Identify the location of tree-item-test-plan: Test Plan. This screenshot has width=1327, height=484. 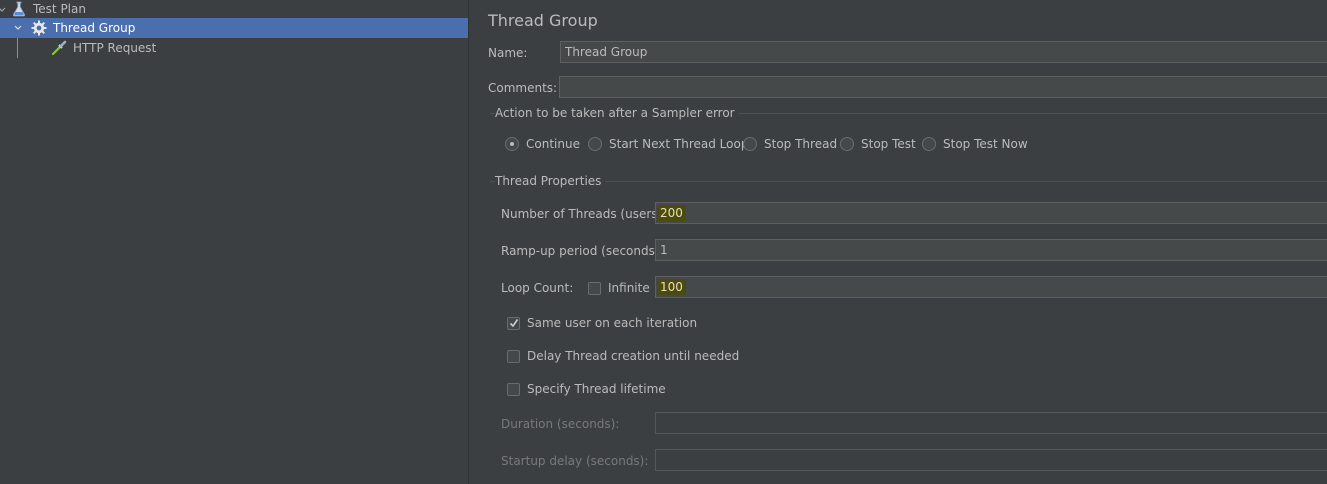
(234, 10).